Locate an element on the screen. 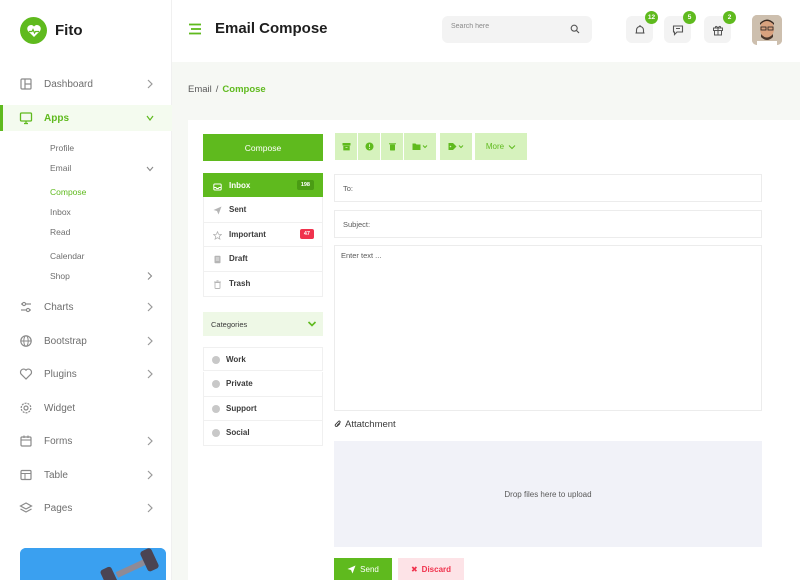 The height and width of the screenshot is (580, 800). folder-sent: Sent is located at coordinates (263, 210).